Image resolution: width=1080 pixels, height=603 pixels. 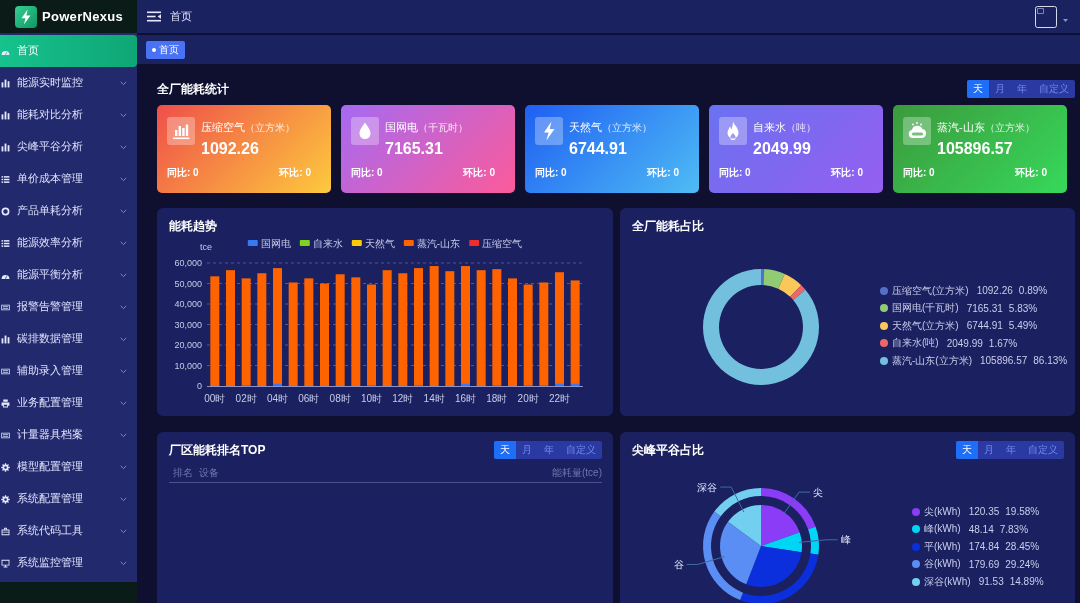 I want to click on caret-icon, so click(x=1065, y=20).